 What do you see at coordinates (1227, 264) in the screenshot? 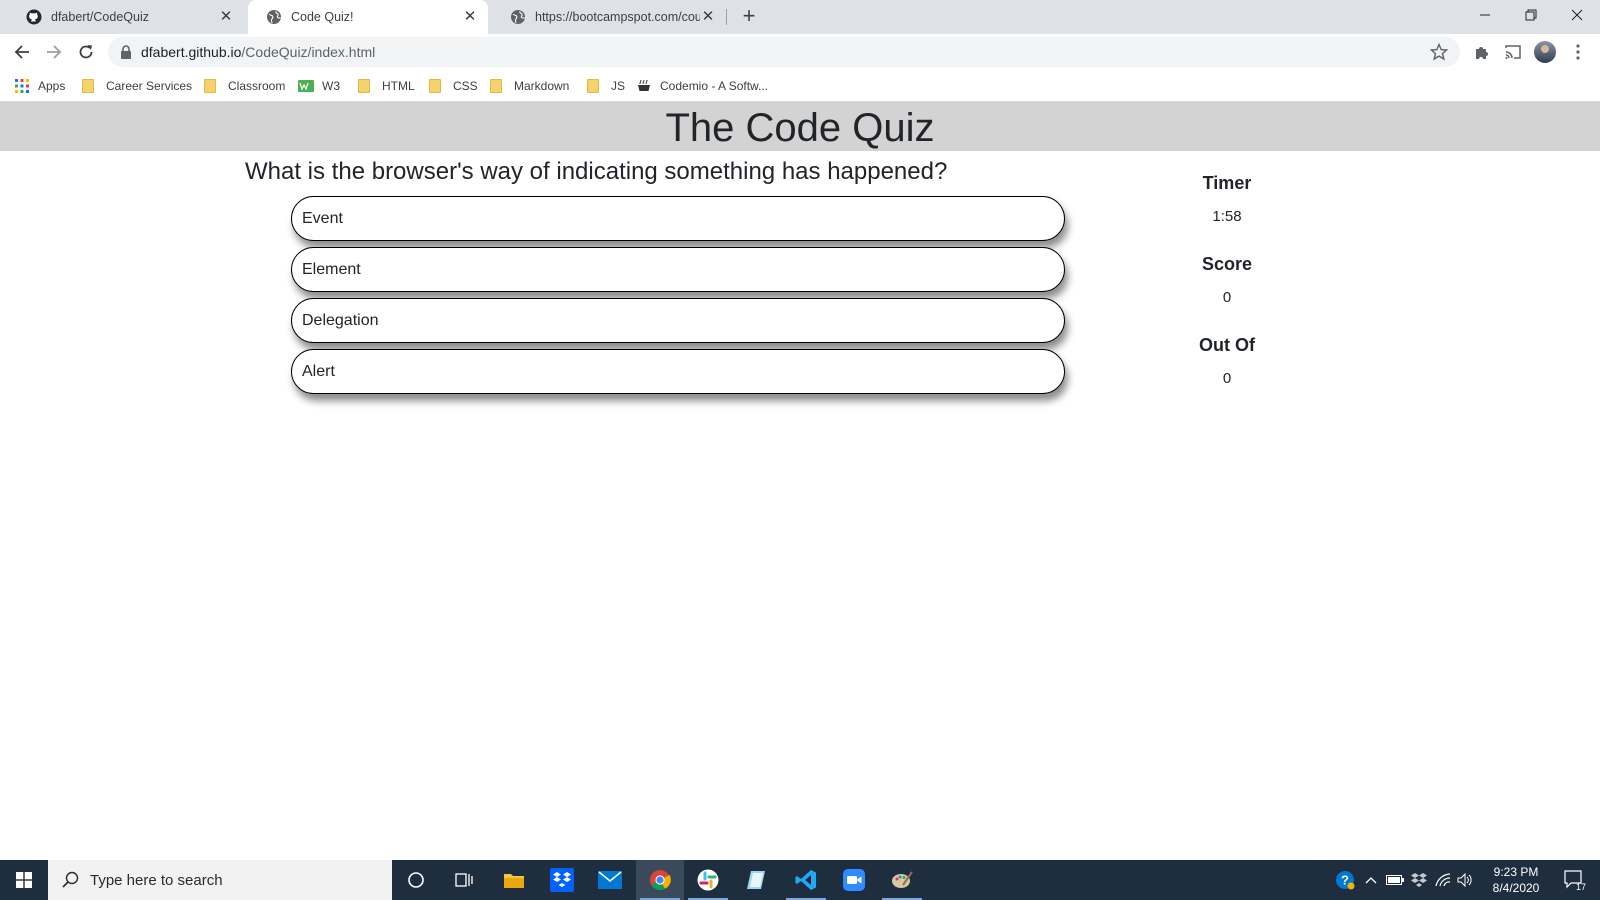
I see `score-label: Score` at bounding box center [1227, 264].